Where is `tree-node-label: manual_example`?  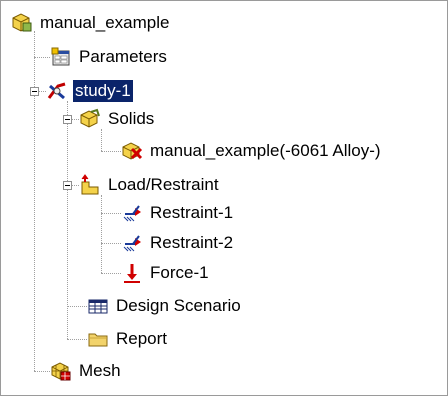 tree-node-label: manual_example is located at coordinates (105, 22).